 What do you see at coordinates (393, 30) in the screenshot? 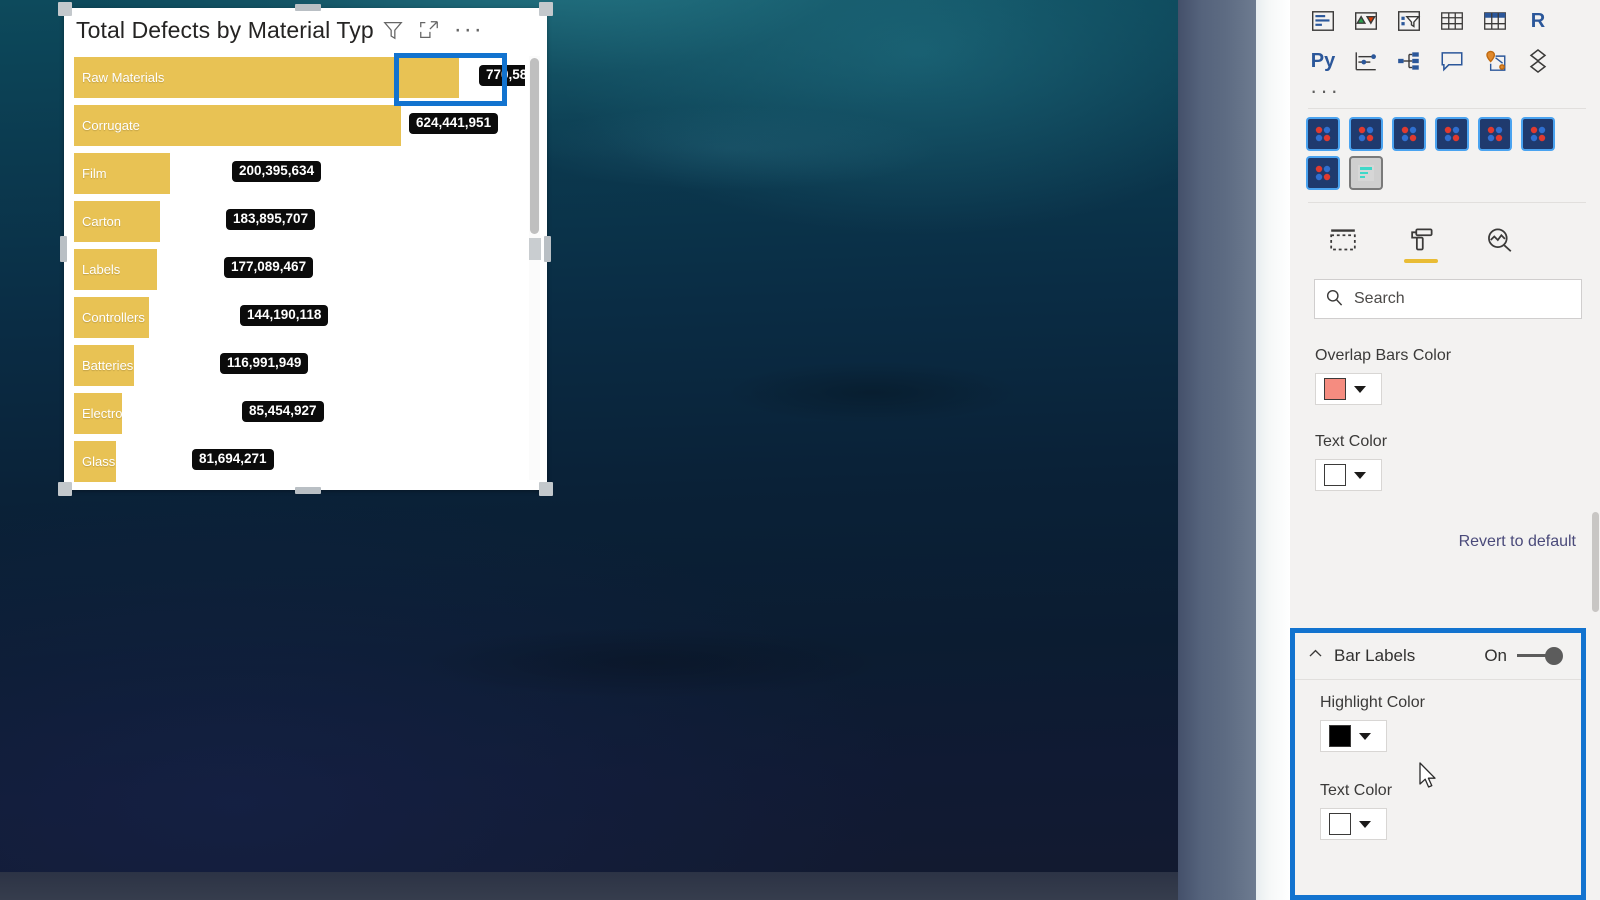
I see `filter-icon` at bounding box center [393, 30].